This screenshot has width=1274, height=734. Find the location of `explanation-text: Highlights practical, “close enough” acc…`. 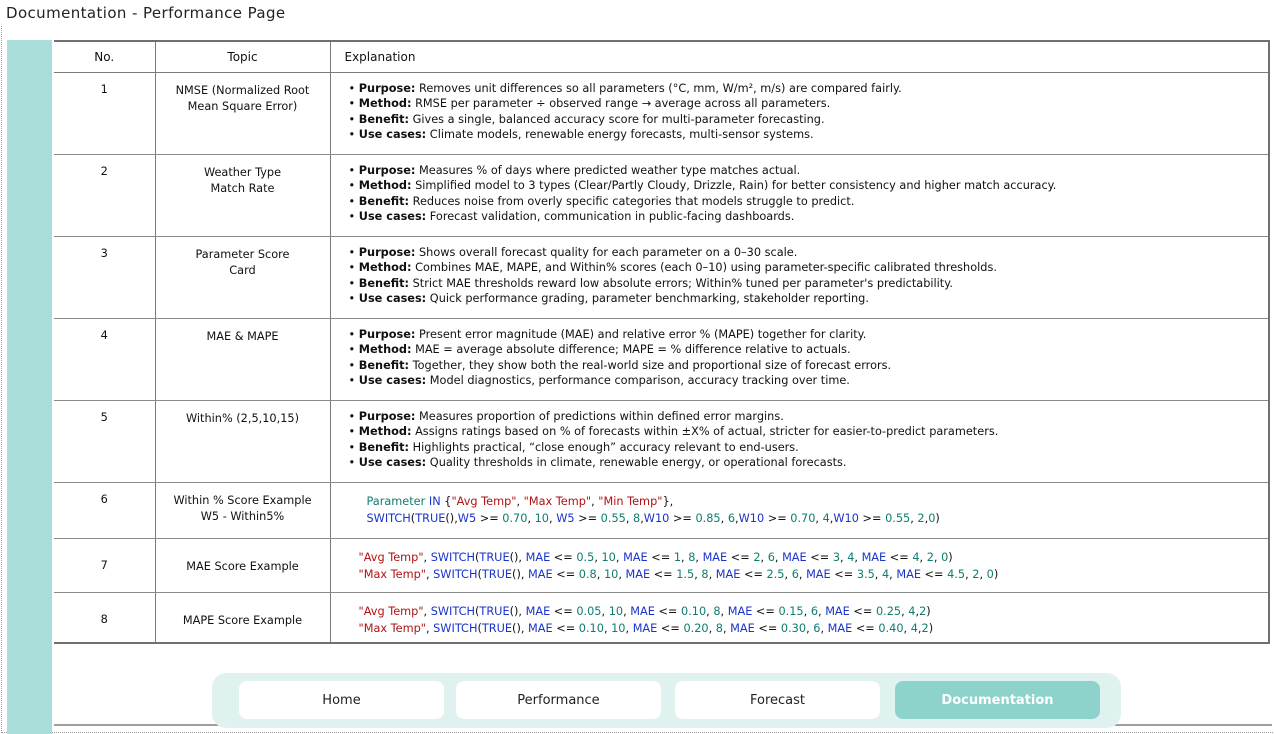

explanation-text: Highlights practical, “close enough” acc… is located at coordinates (604, 447).